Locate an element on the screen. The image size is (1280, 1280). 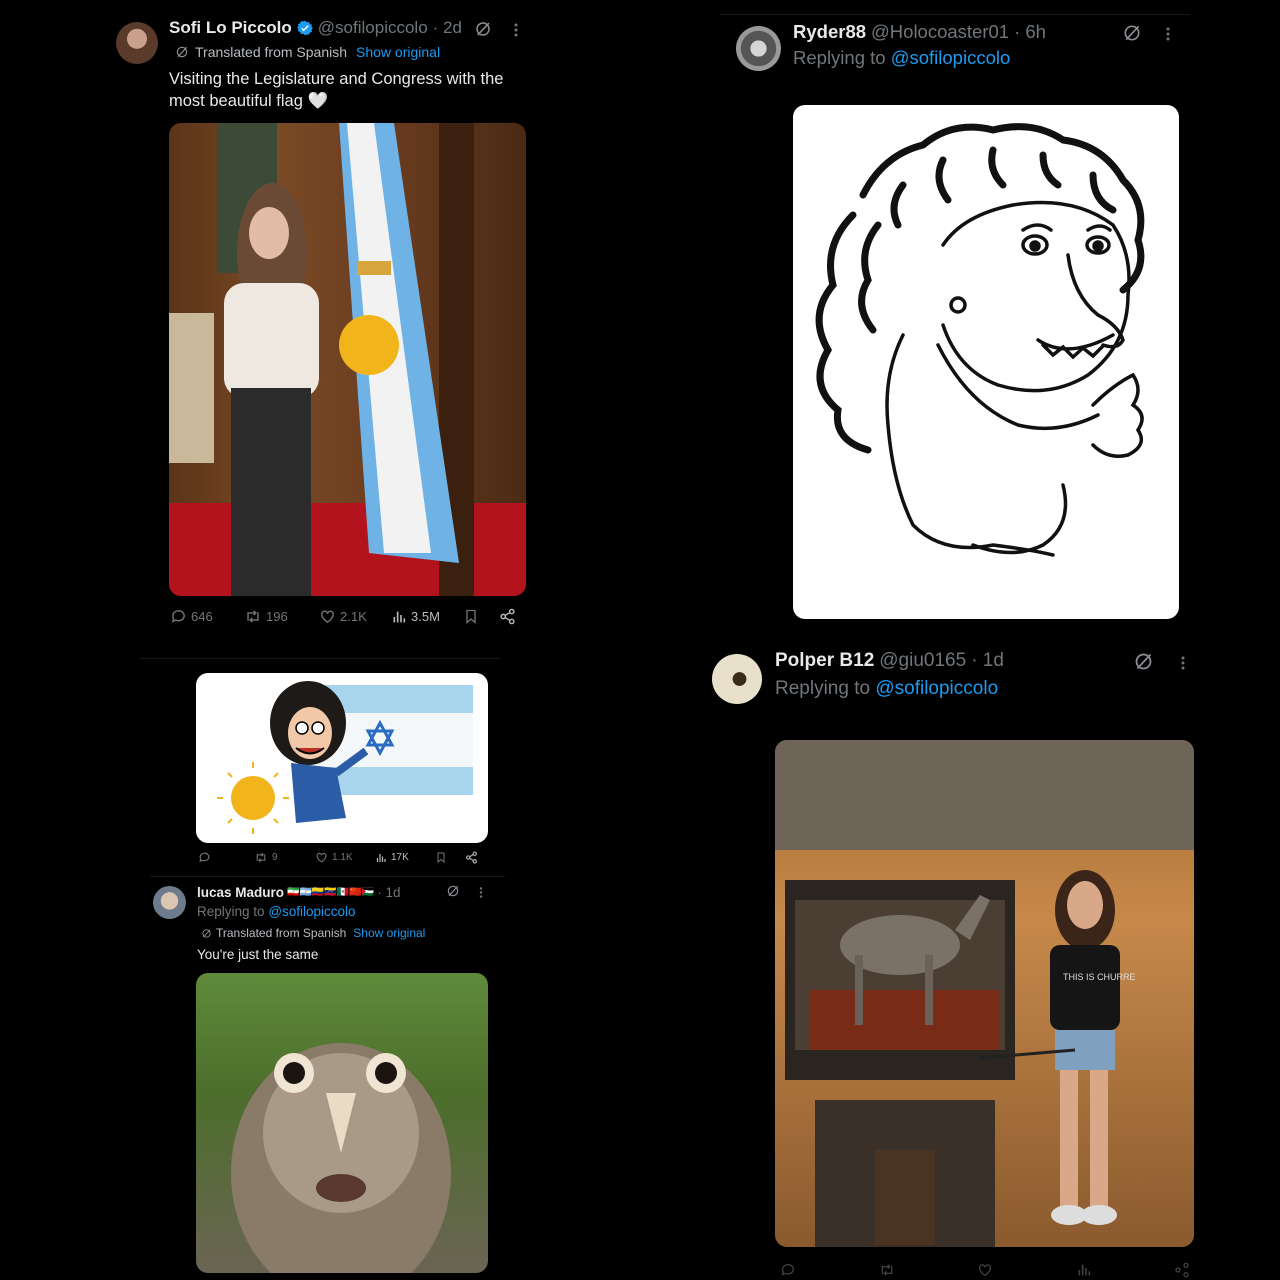
repost-count: 9 is located at coordinates (275, 857).